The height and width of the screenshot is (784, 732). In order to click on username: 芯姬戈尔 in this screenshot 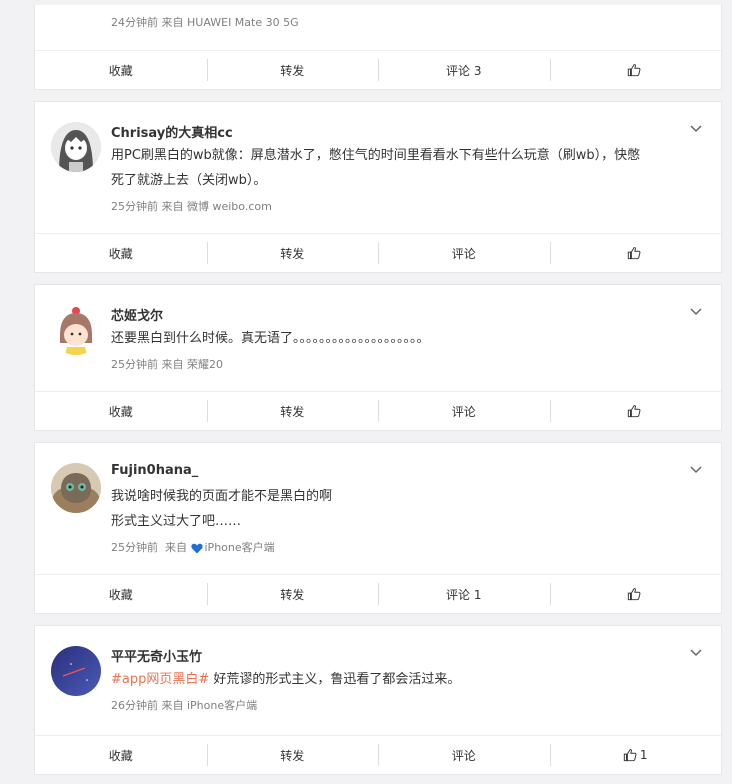, I will do `click(137, 314)`.